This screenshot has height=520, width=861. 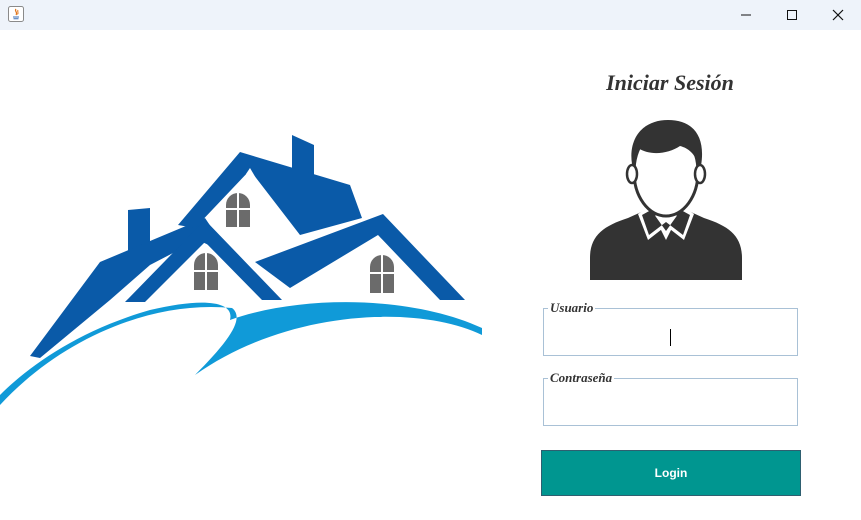 I want to click on title-bar, so click(x=430, y=15).